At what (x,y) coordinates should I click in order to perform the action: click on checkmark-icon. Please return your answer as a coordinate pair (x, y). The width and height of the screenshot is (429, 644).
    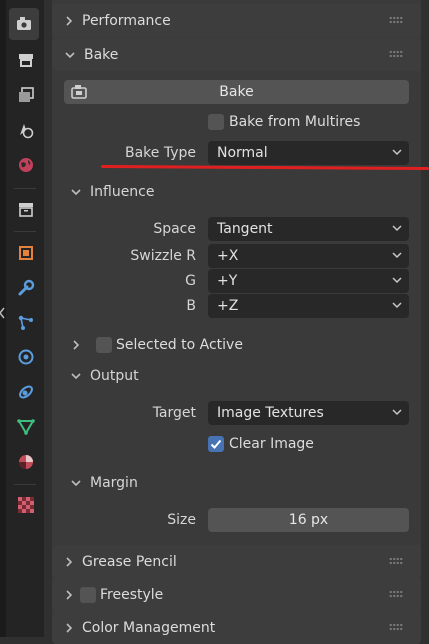
    Looking at the image, I should click on (216, 444).